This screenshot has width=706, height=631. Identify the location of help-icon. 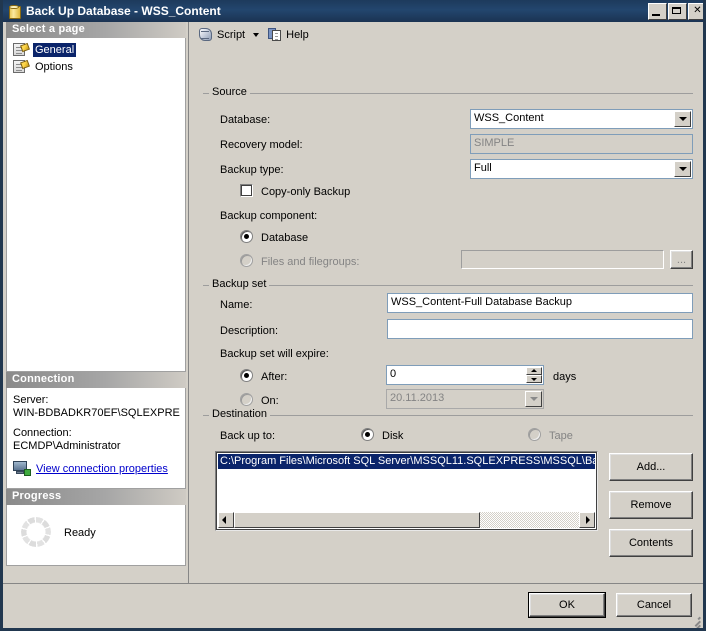
(275, 34).